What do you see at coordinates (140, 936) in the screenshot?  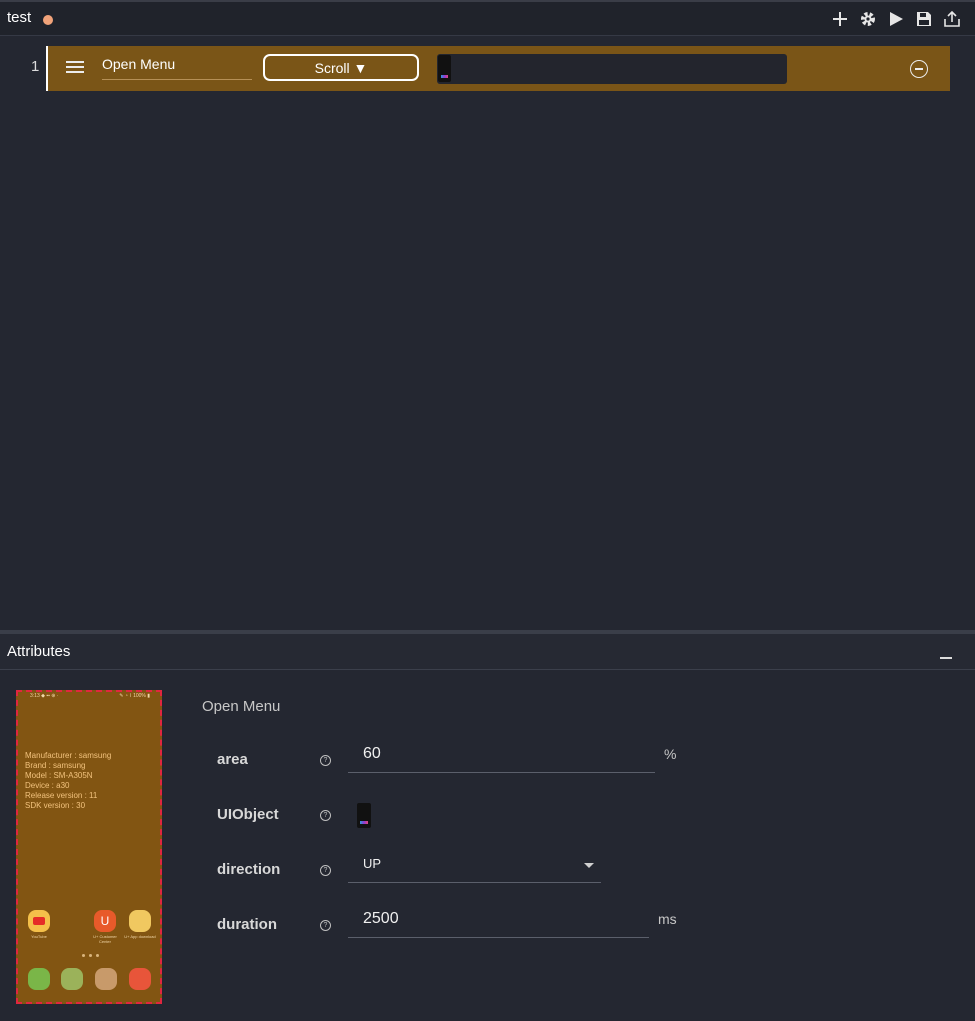 I see `app-label: U+ App download` at bounding box center [140, 936].